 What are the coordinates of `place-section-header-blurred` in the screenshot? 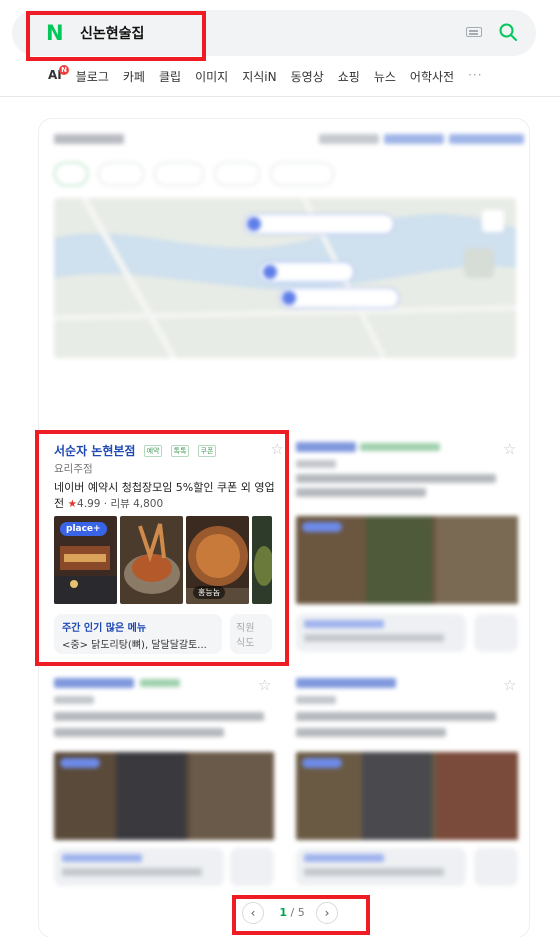 It's located at (289, 139).